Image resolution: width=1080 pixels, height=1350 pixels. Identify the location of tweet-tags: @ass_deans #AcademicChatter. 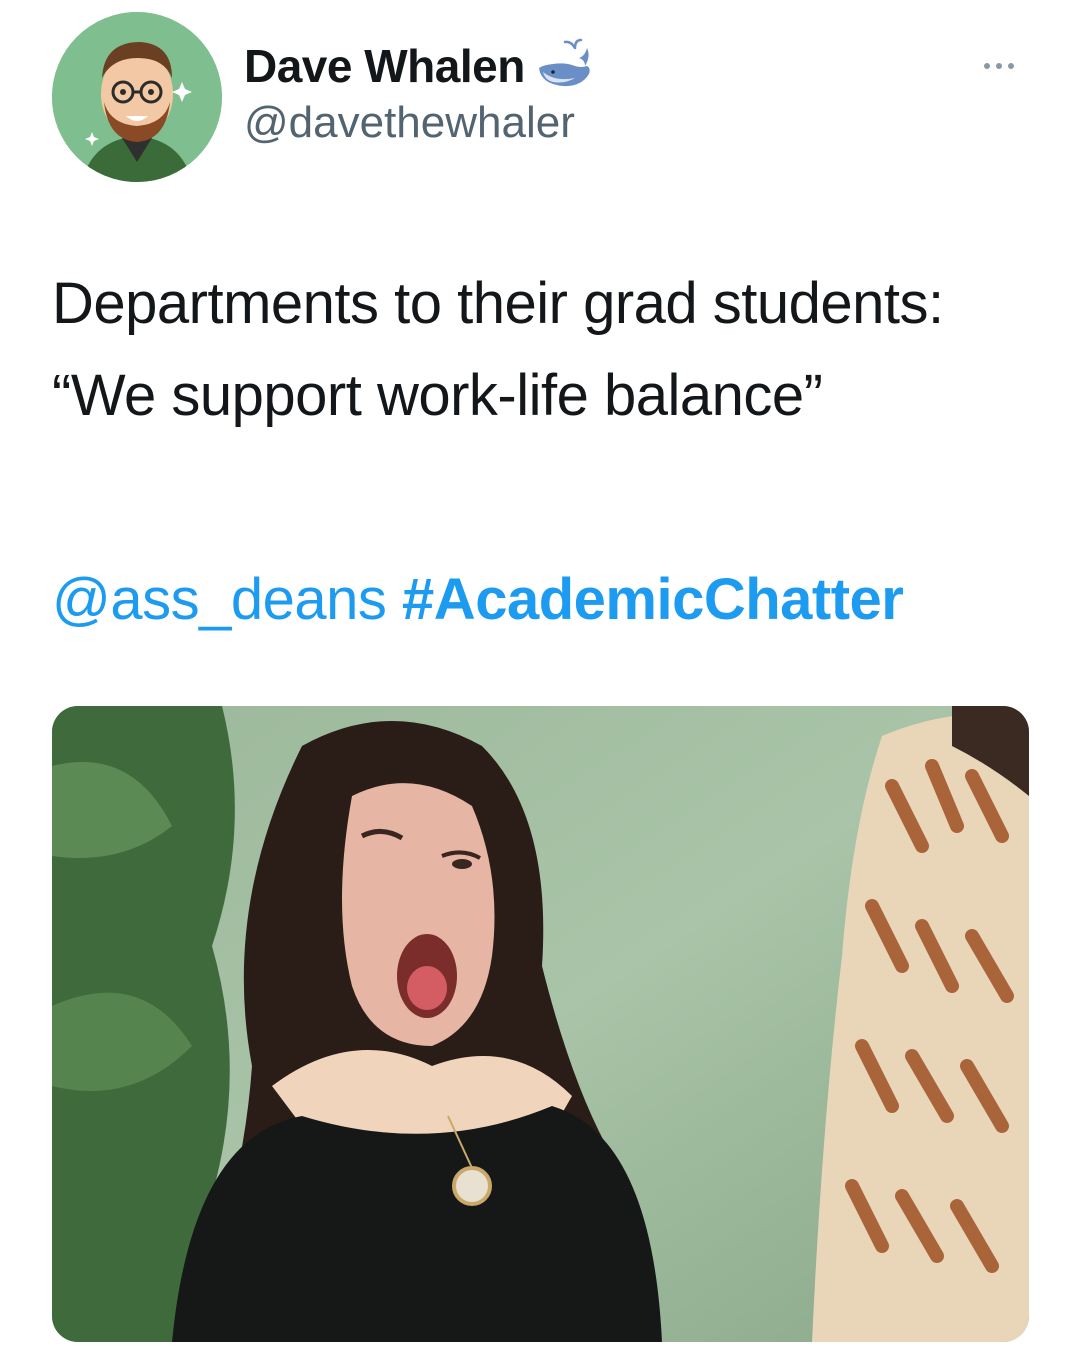
(478, 599).